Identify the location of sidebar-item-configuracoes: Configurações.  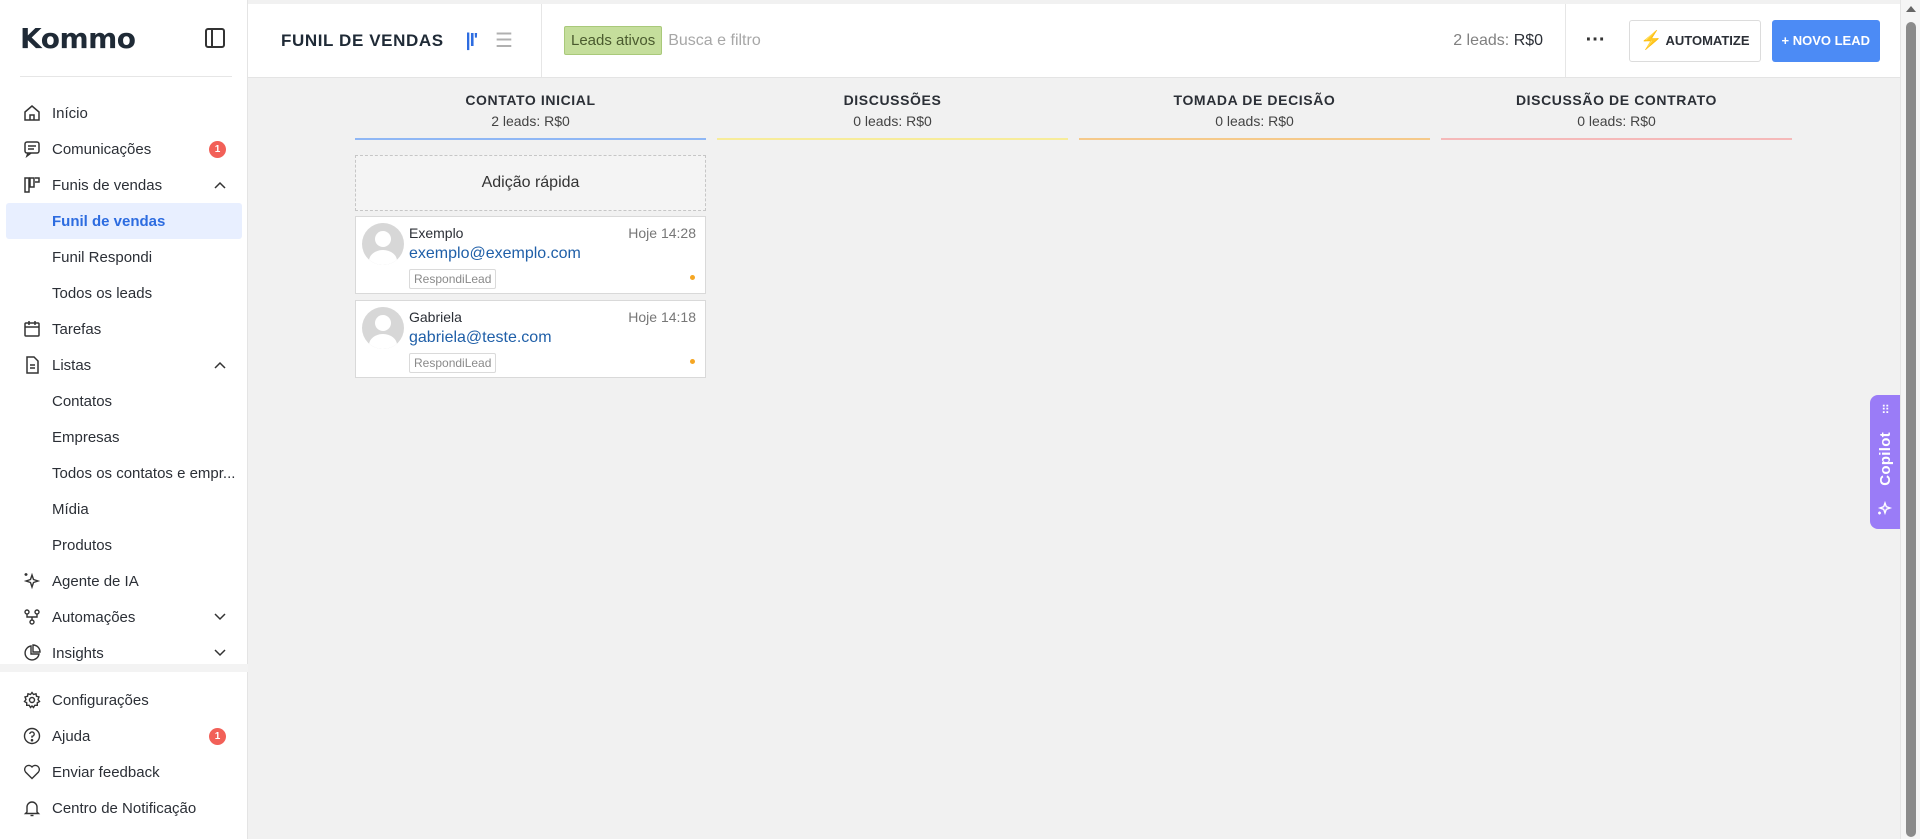
(124, 700).